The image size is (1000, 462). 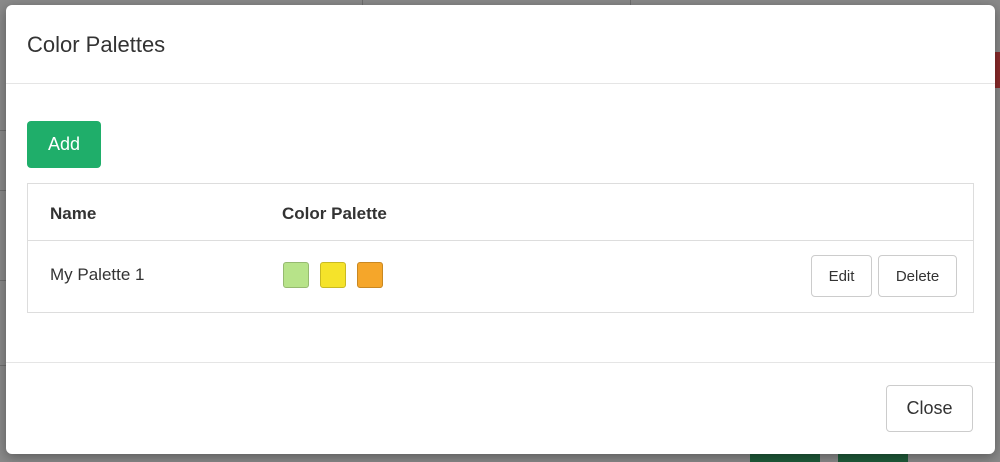 What do you see at coordinates (96, 44) in the screenshot?
I see `modal-title: Color Palettes` at bounding box center [96, 44].